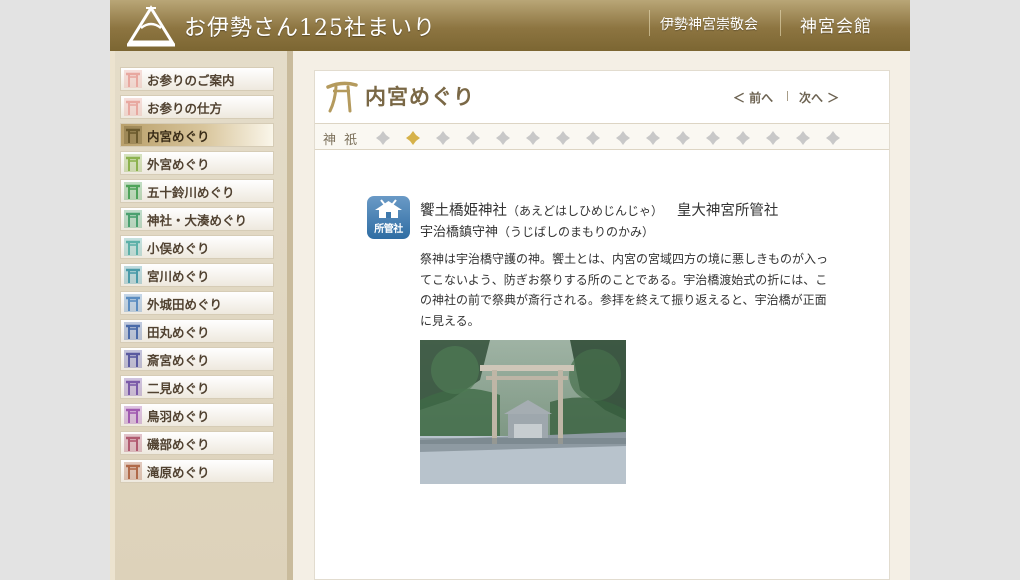 The image size is (1020, 580). I want to click on sidebar-item: お参りの仕方, so click(197, 107).